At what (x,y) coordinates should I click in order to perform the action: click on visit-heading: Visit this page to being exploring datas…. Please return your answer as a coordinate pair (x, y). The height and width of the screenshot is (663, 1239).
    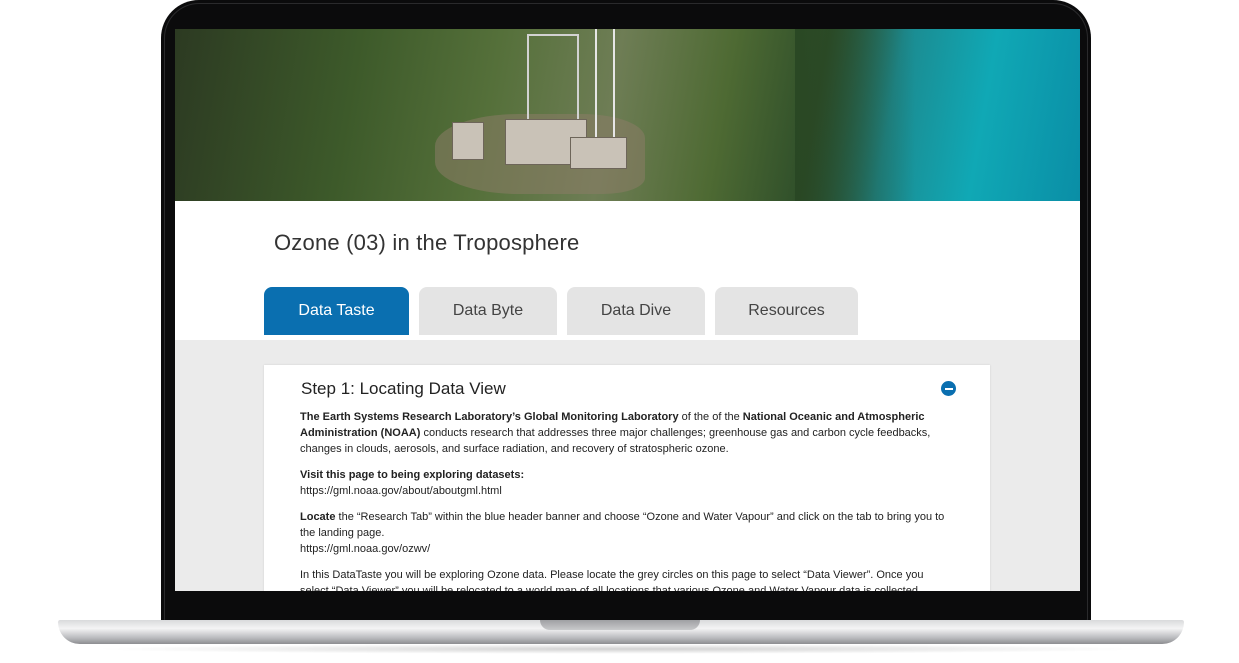
    Looking at the image, I should click on (412, 475).